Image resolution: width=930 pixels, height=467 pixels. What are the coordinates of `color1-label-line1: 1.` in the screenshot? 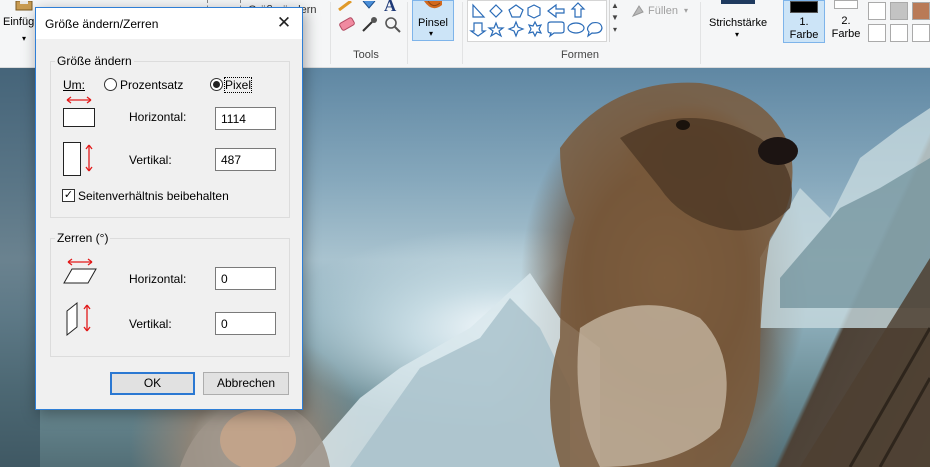 It's located at (804, 22).